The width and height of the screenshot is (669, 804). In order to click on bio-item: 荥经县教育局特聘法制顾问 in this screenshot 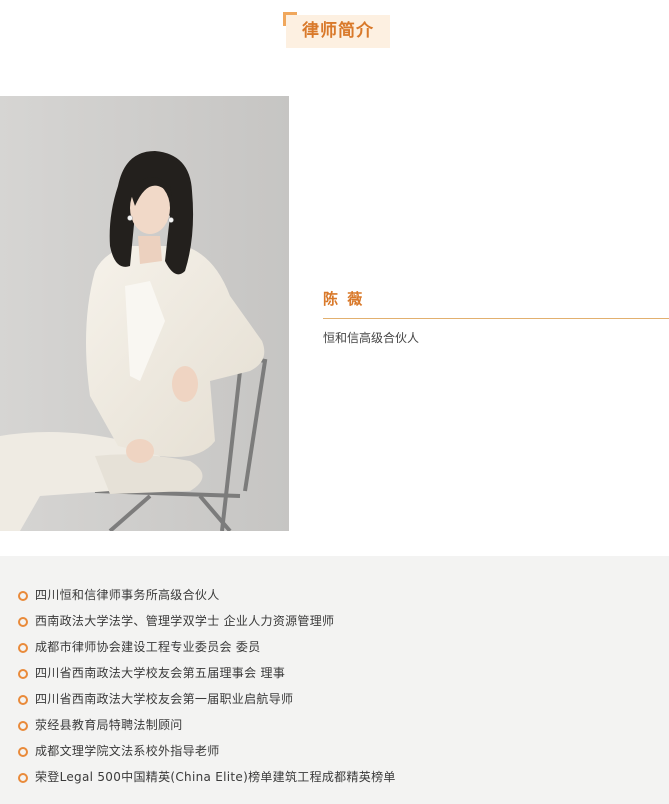, I will do `click(207, 729)`.